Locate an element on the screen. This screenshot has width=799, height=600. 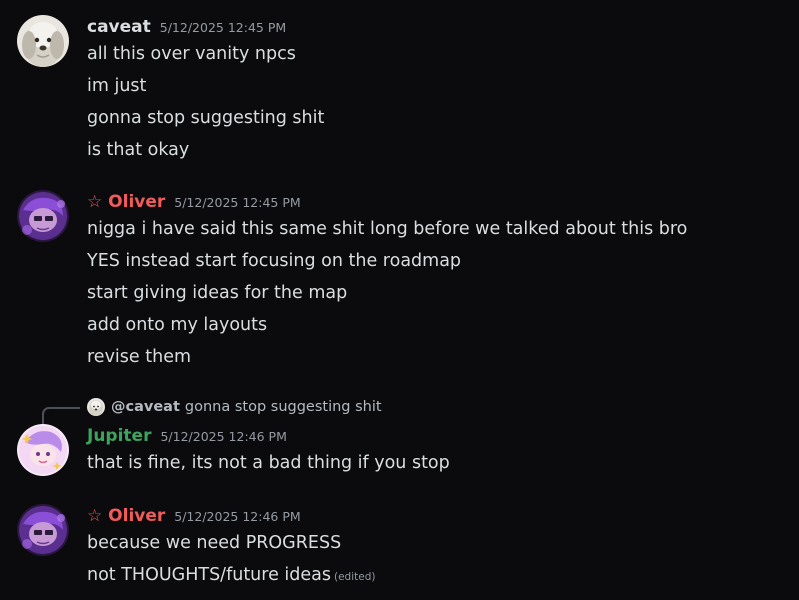
reply-reference: @caveat gonna stop suggesting shit is located at coordinates (234, 407).